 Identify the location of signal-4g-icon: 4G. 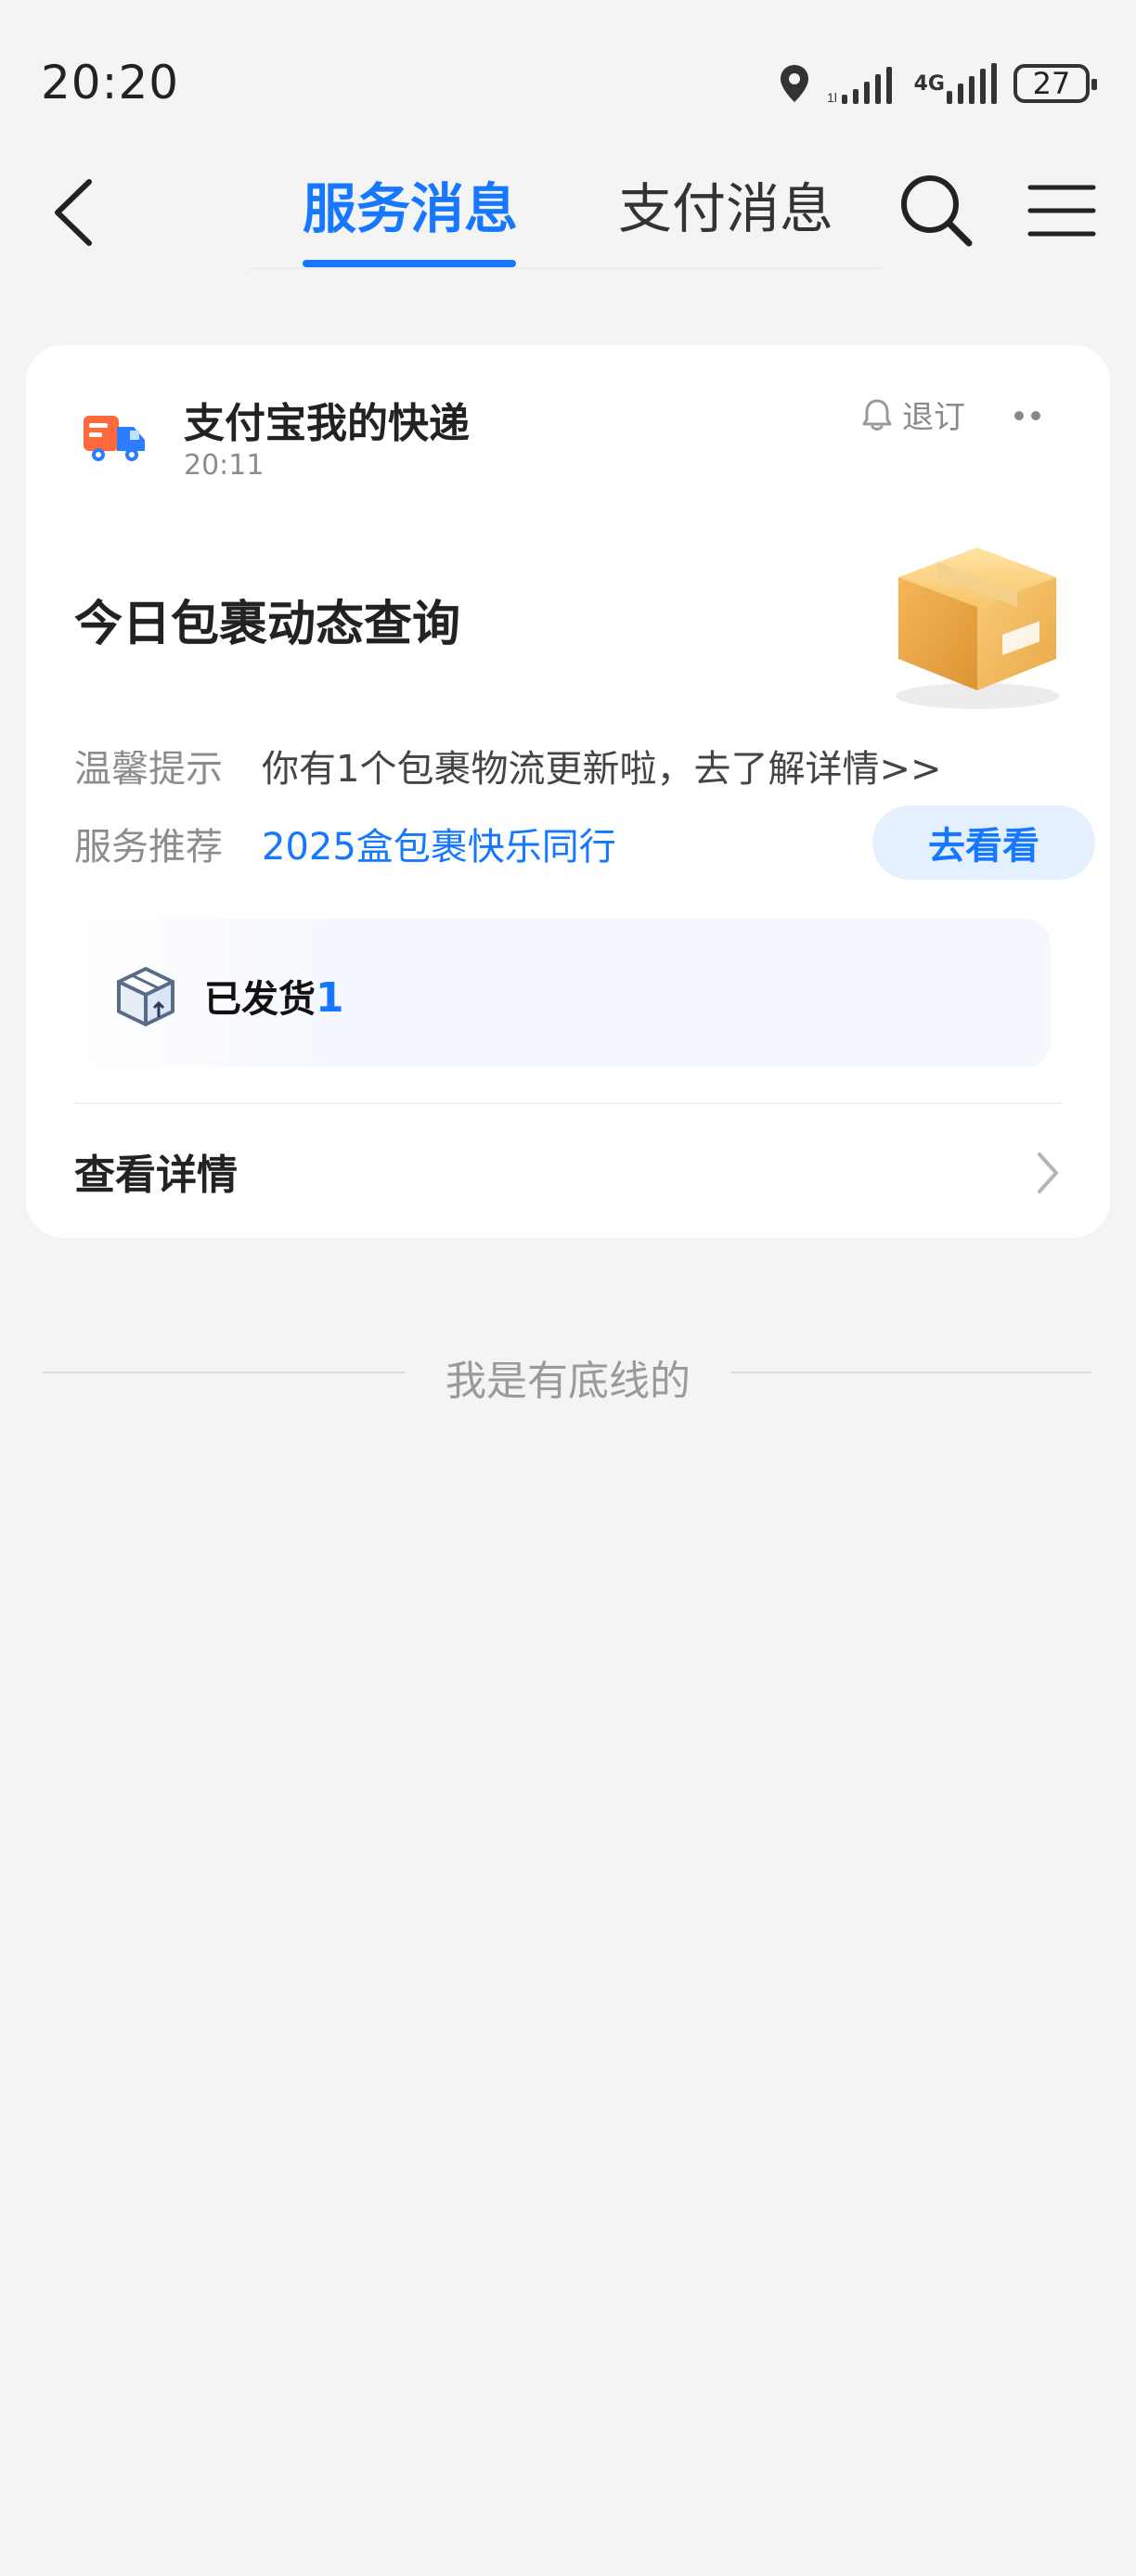
(955, 84).